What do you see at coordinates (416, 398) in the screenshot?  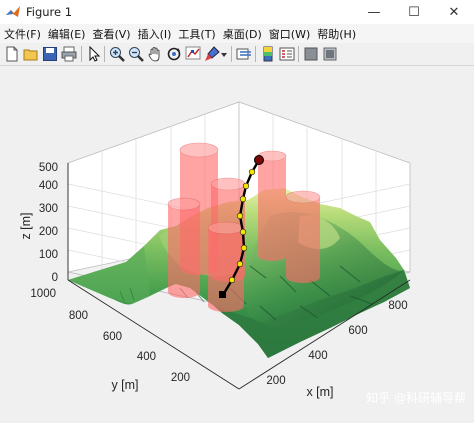 I see `watermark-text: 知乎 @科研辅导帮` at bounding box center [416, 398].